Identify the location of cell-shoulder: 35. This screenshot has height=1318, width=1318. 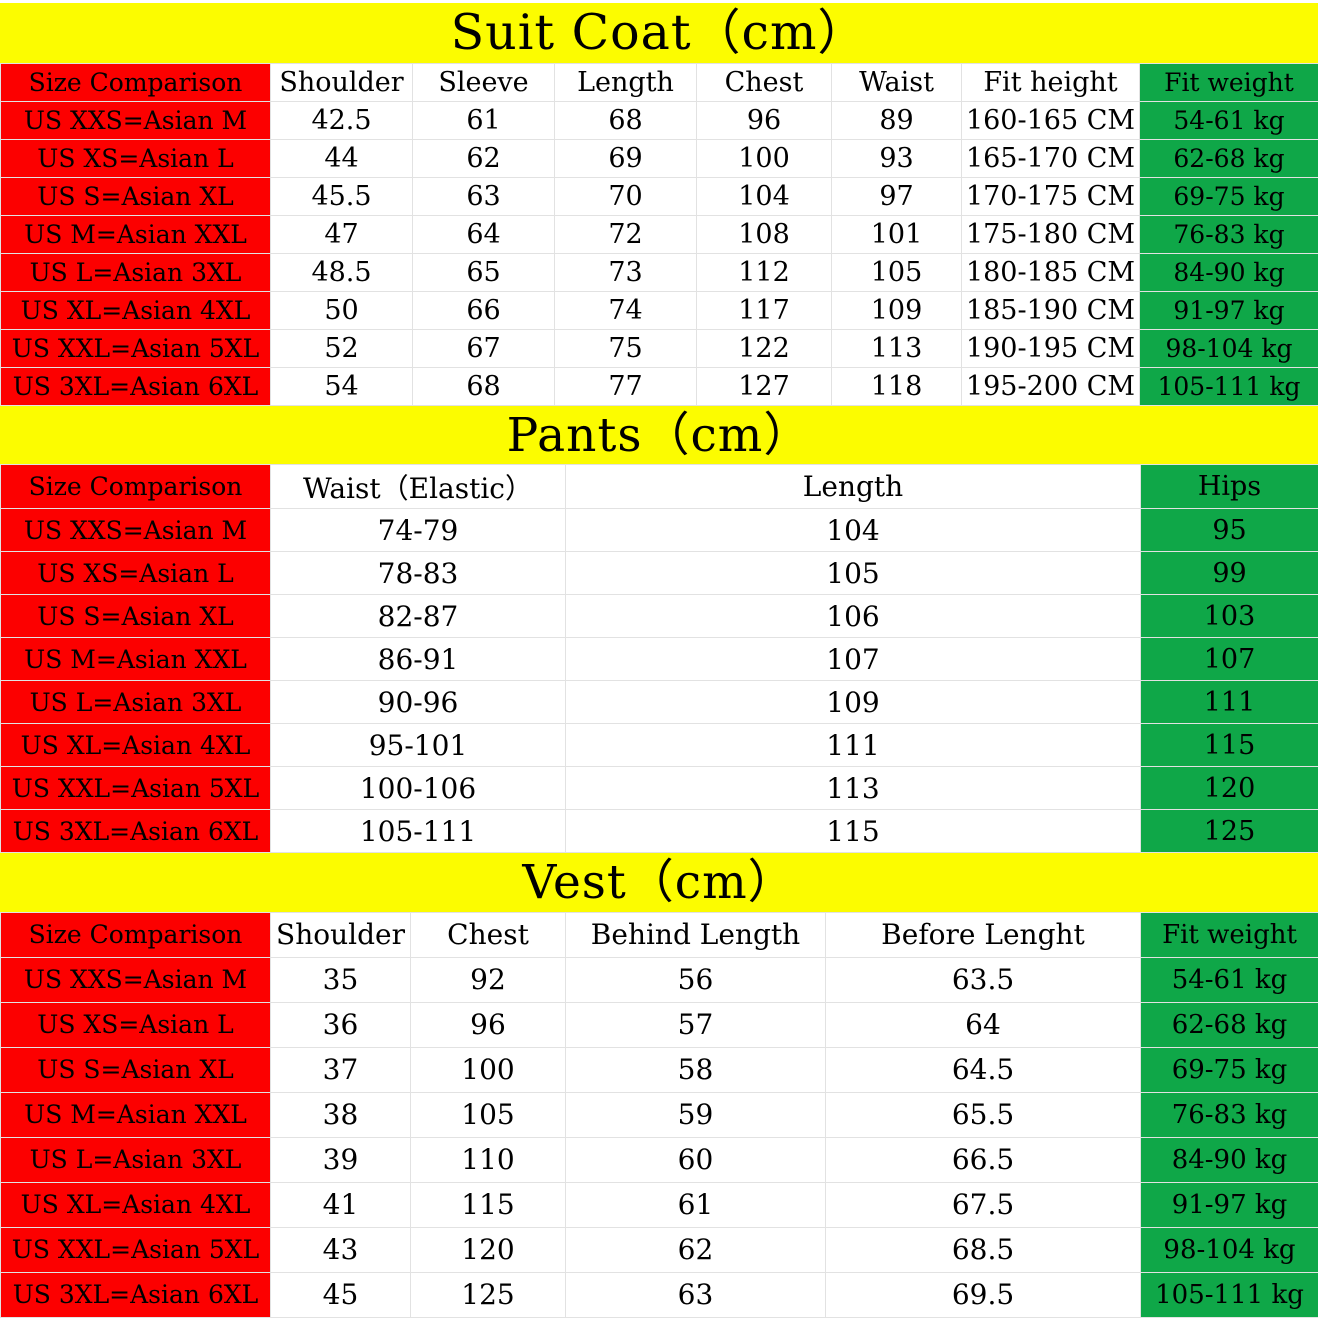
(340, 979).